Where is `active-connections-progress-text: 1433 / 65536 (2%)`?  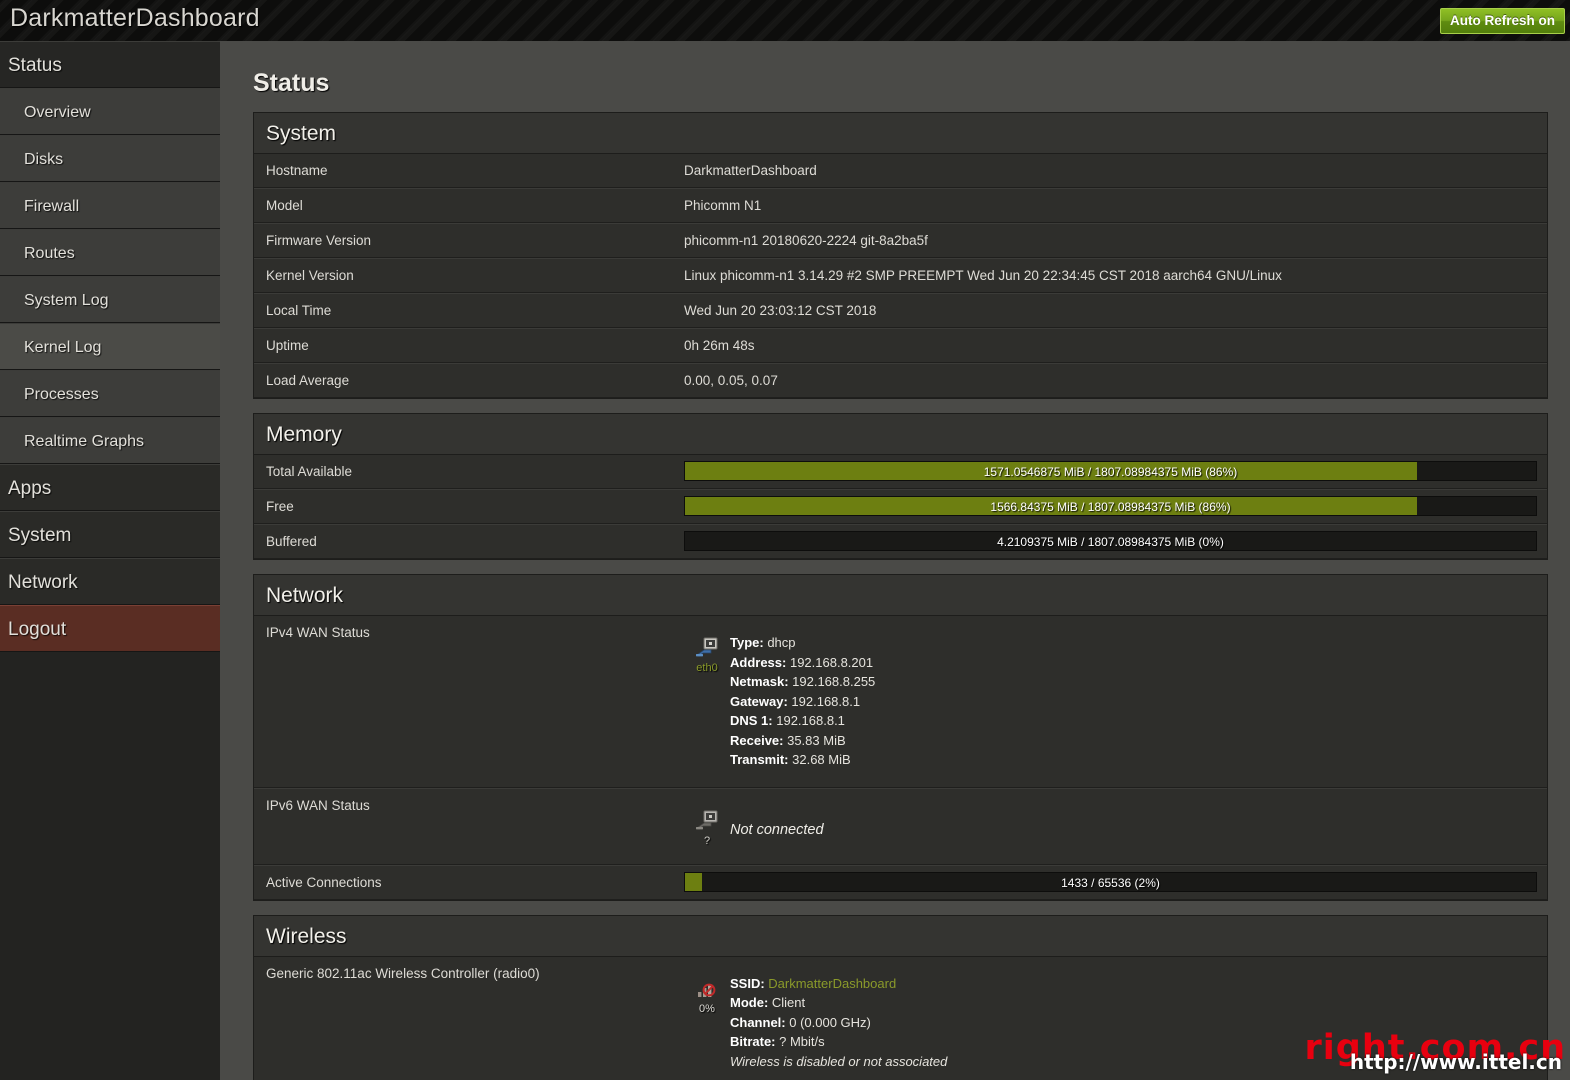
active-connections-progress-text: 1433 / 65536 (2%) is located at coordinates (1110, 882).